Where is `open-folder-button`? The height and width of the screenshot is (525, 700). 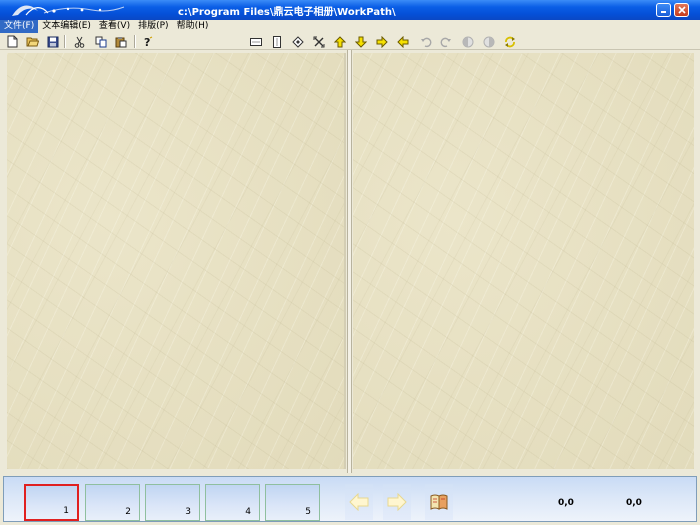 open-folder-button is located at coordinates (32, 41).